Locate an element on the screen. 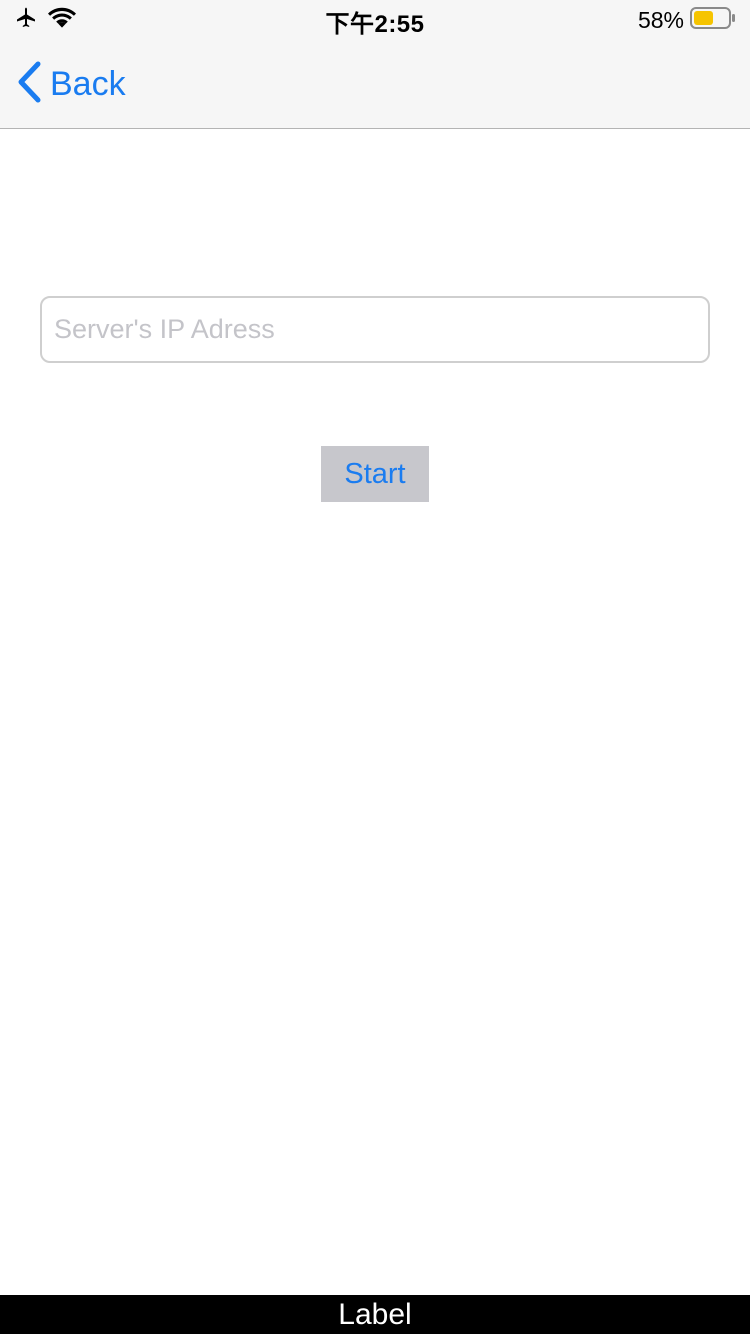 Image resolution: width=750 pixels, height=1334 pixels. status-right: 58% is located at coordinates (687, 20).